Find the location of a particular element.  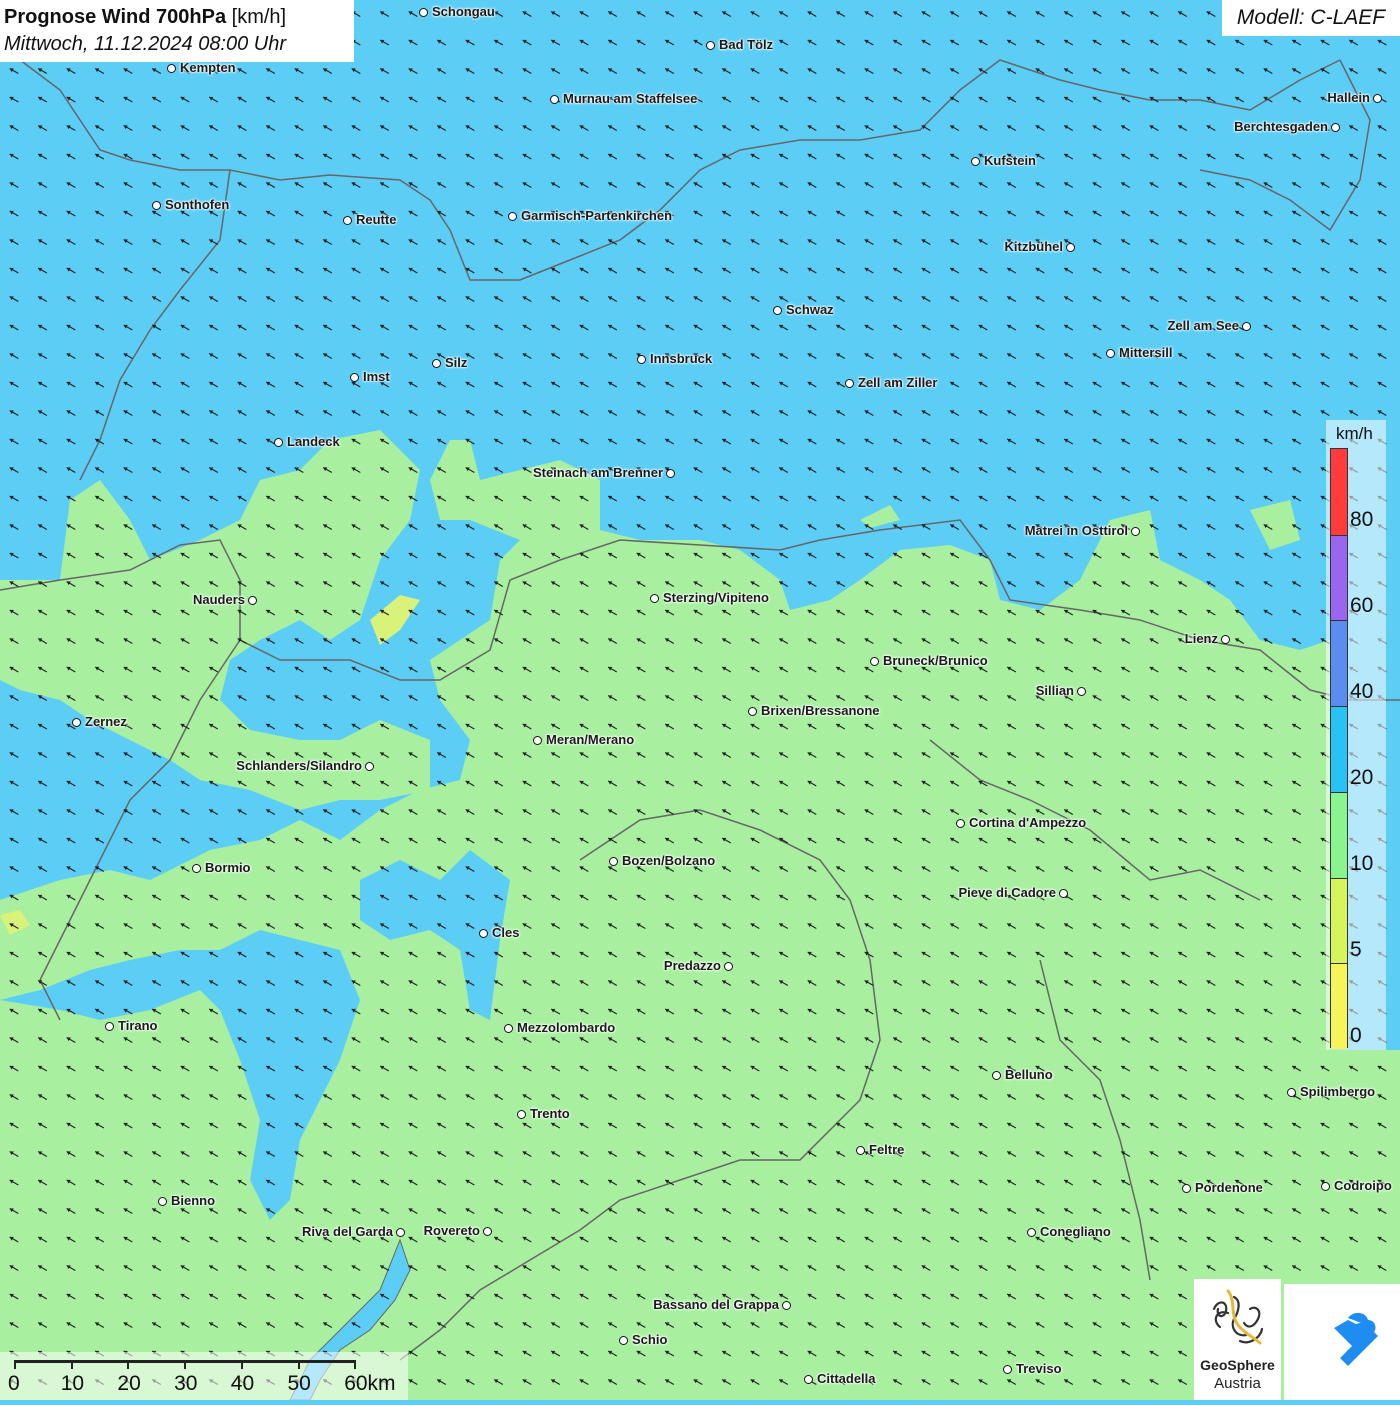

city-label: Pieve di Cadore is located at coordinates (1007, 892).